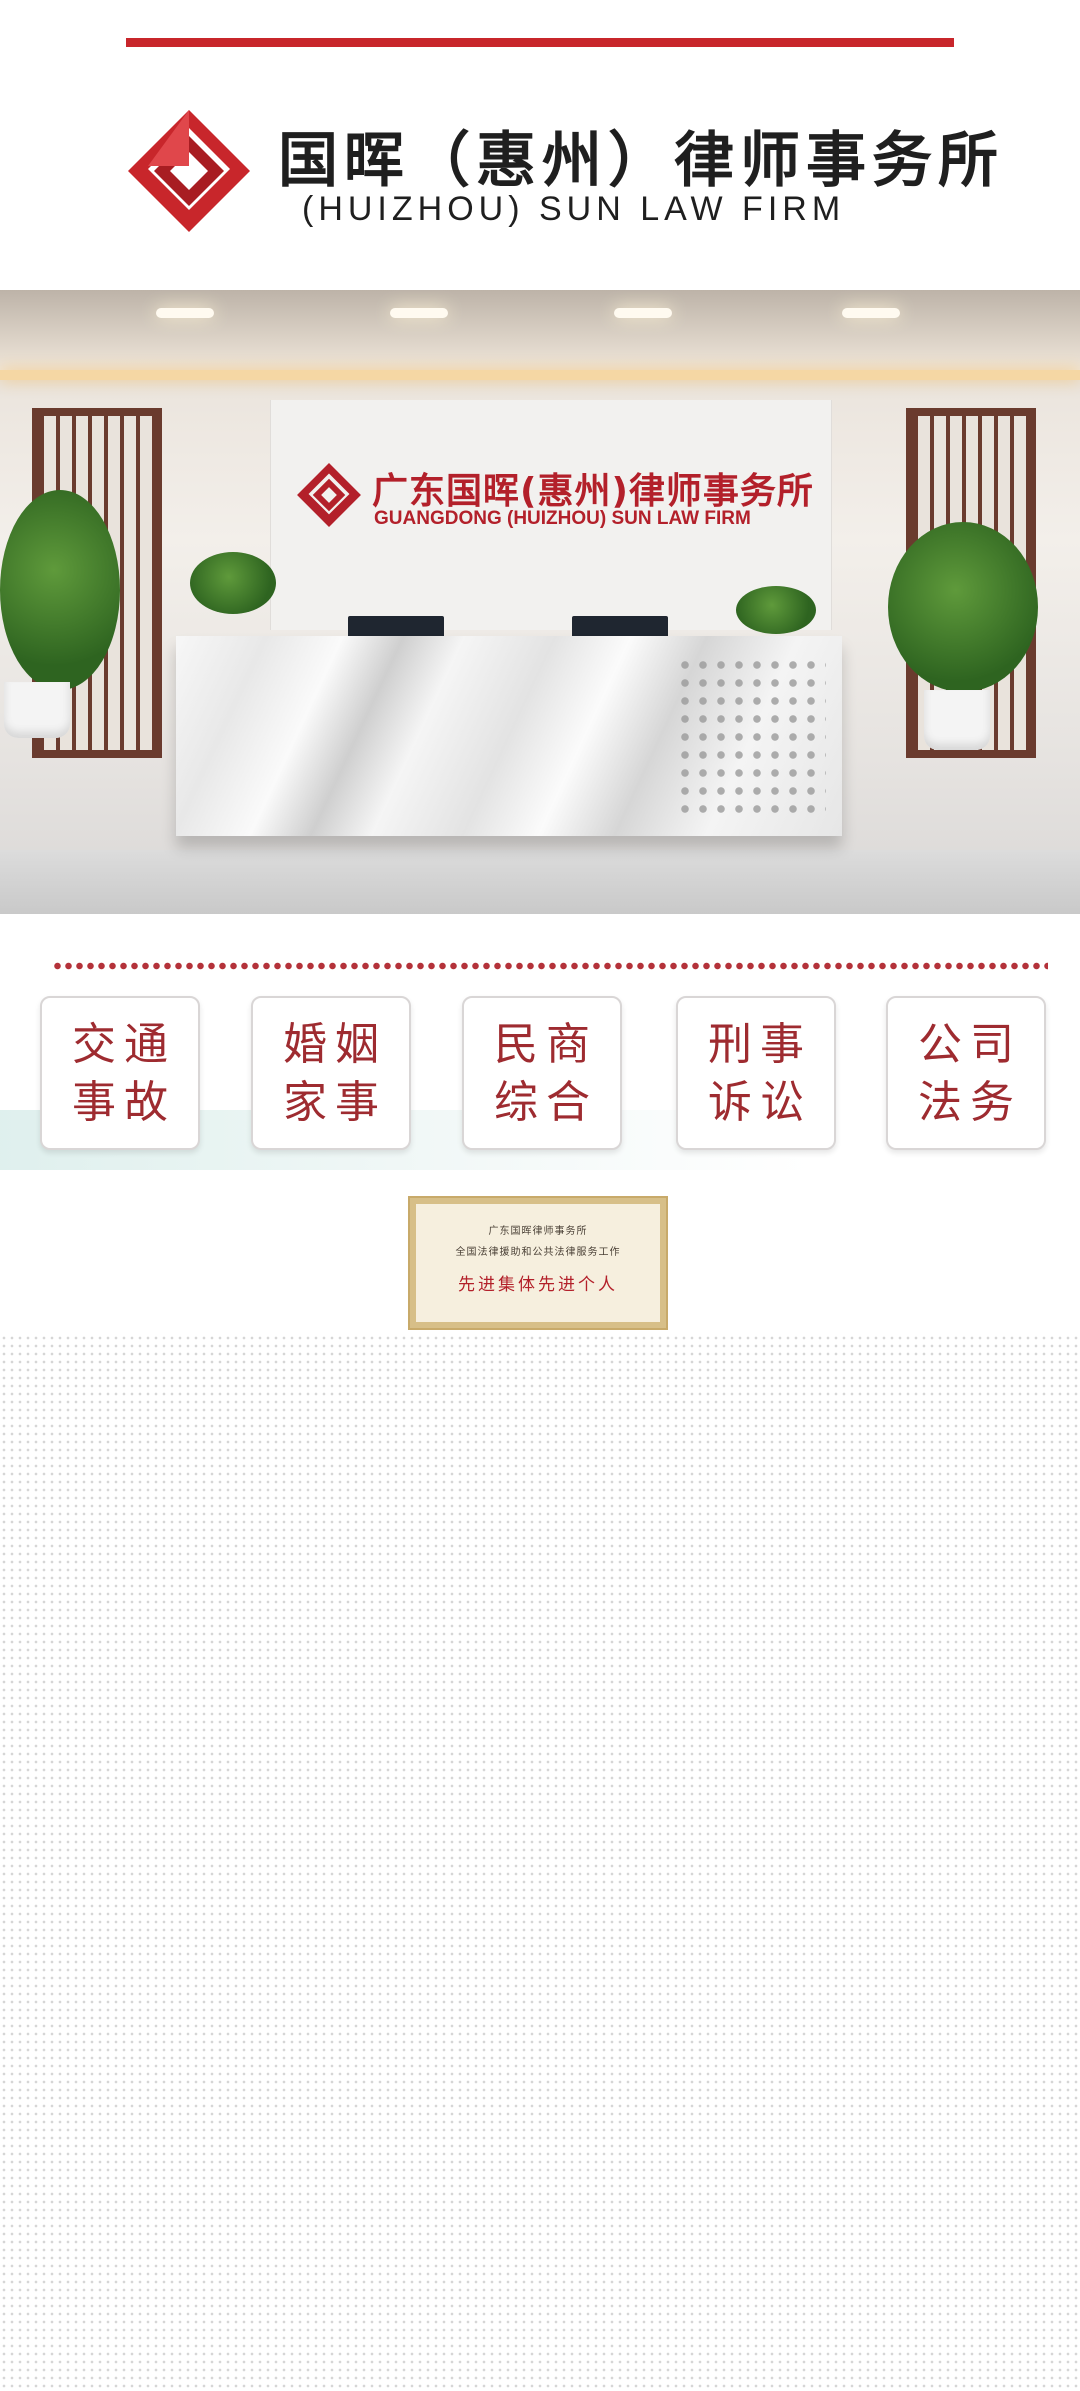  Describe the element at coordinates (562, 518) in the screenshot. I see `lobby-sign-english: GUANGDONG (HUIZHOU) SUN LAW FIRM` at that location.